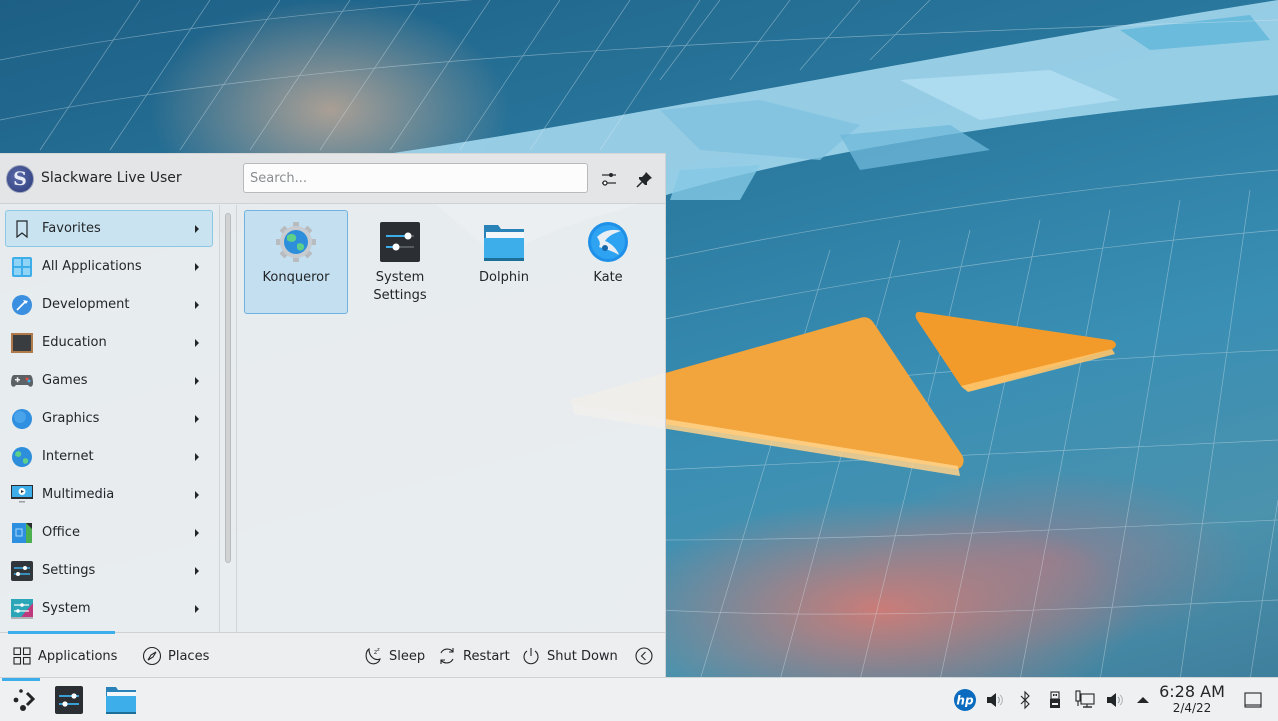 Image resolution: width=1278 pixels, height=721 pixels. What do you see at coordinates (68, 456) in the screenshot?
I see `category-label: Internet` at bounding box center [68, 456].